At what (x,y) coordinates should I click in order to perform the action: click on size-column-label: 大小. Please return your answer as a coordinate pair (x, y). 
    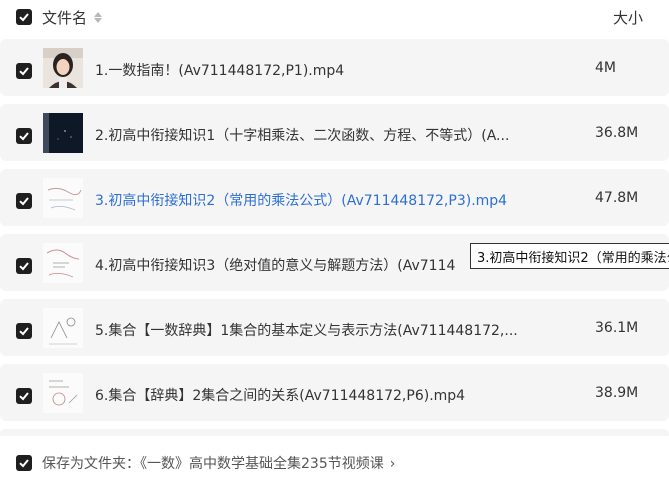
    Looking at the image, I should click on (628, 18).